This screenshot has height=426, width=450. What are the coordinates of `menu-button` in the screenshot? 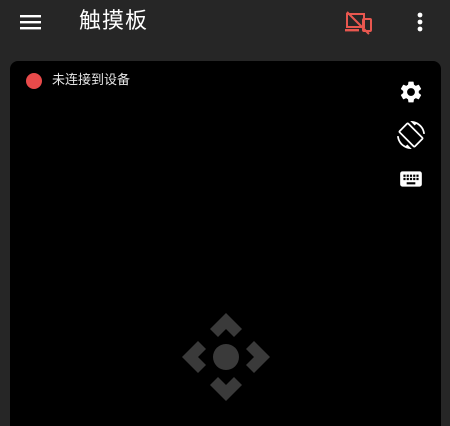 It's located at (31, 22).